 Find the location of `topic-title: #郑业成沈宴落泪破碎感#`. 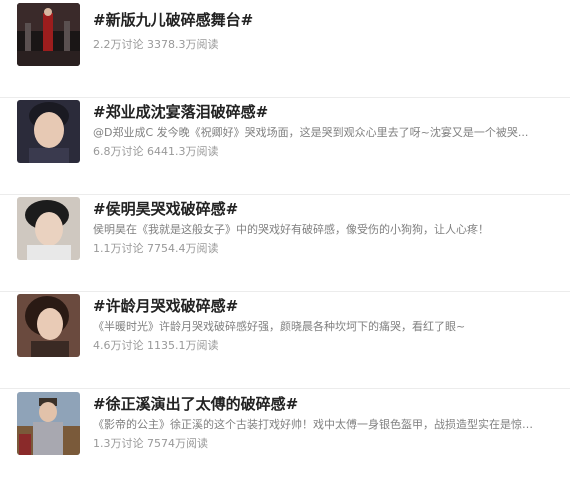

topic-title: #郑业成沈宴落泪破碎感# is located at coordinates (180, 112).